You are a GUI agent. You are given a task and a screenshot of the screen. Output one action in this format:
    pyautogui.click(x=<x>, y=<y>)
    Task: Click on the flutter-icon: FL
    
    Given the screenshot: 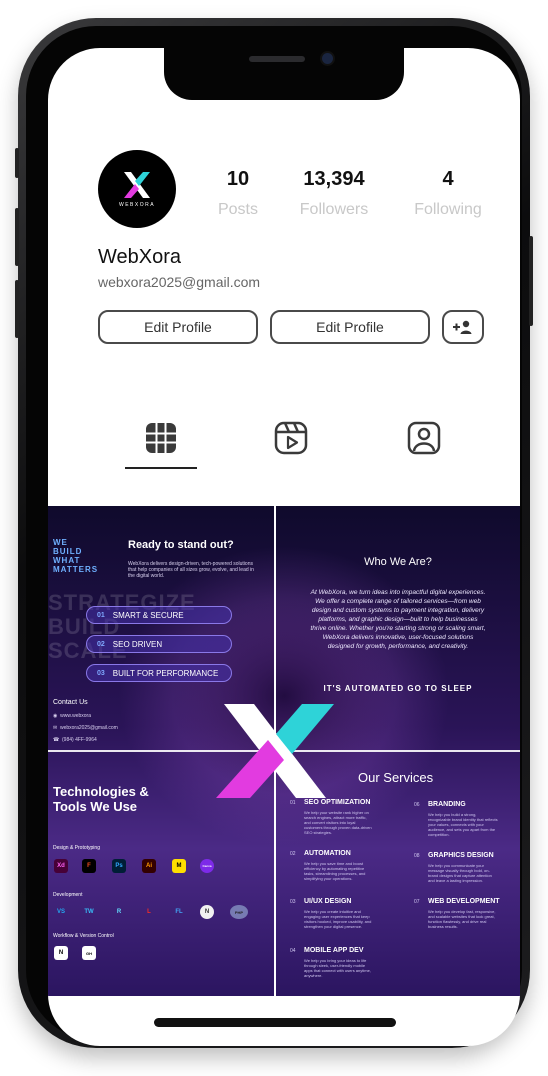 What is the action you would take?
    pyautogui.click(x=179, y=912)
    